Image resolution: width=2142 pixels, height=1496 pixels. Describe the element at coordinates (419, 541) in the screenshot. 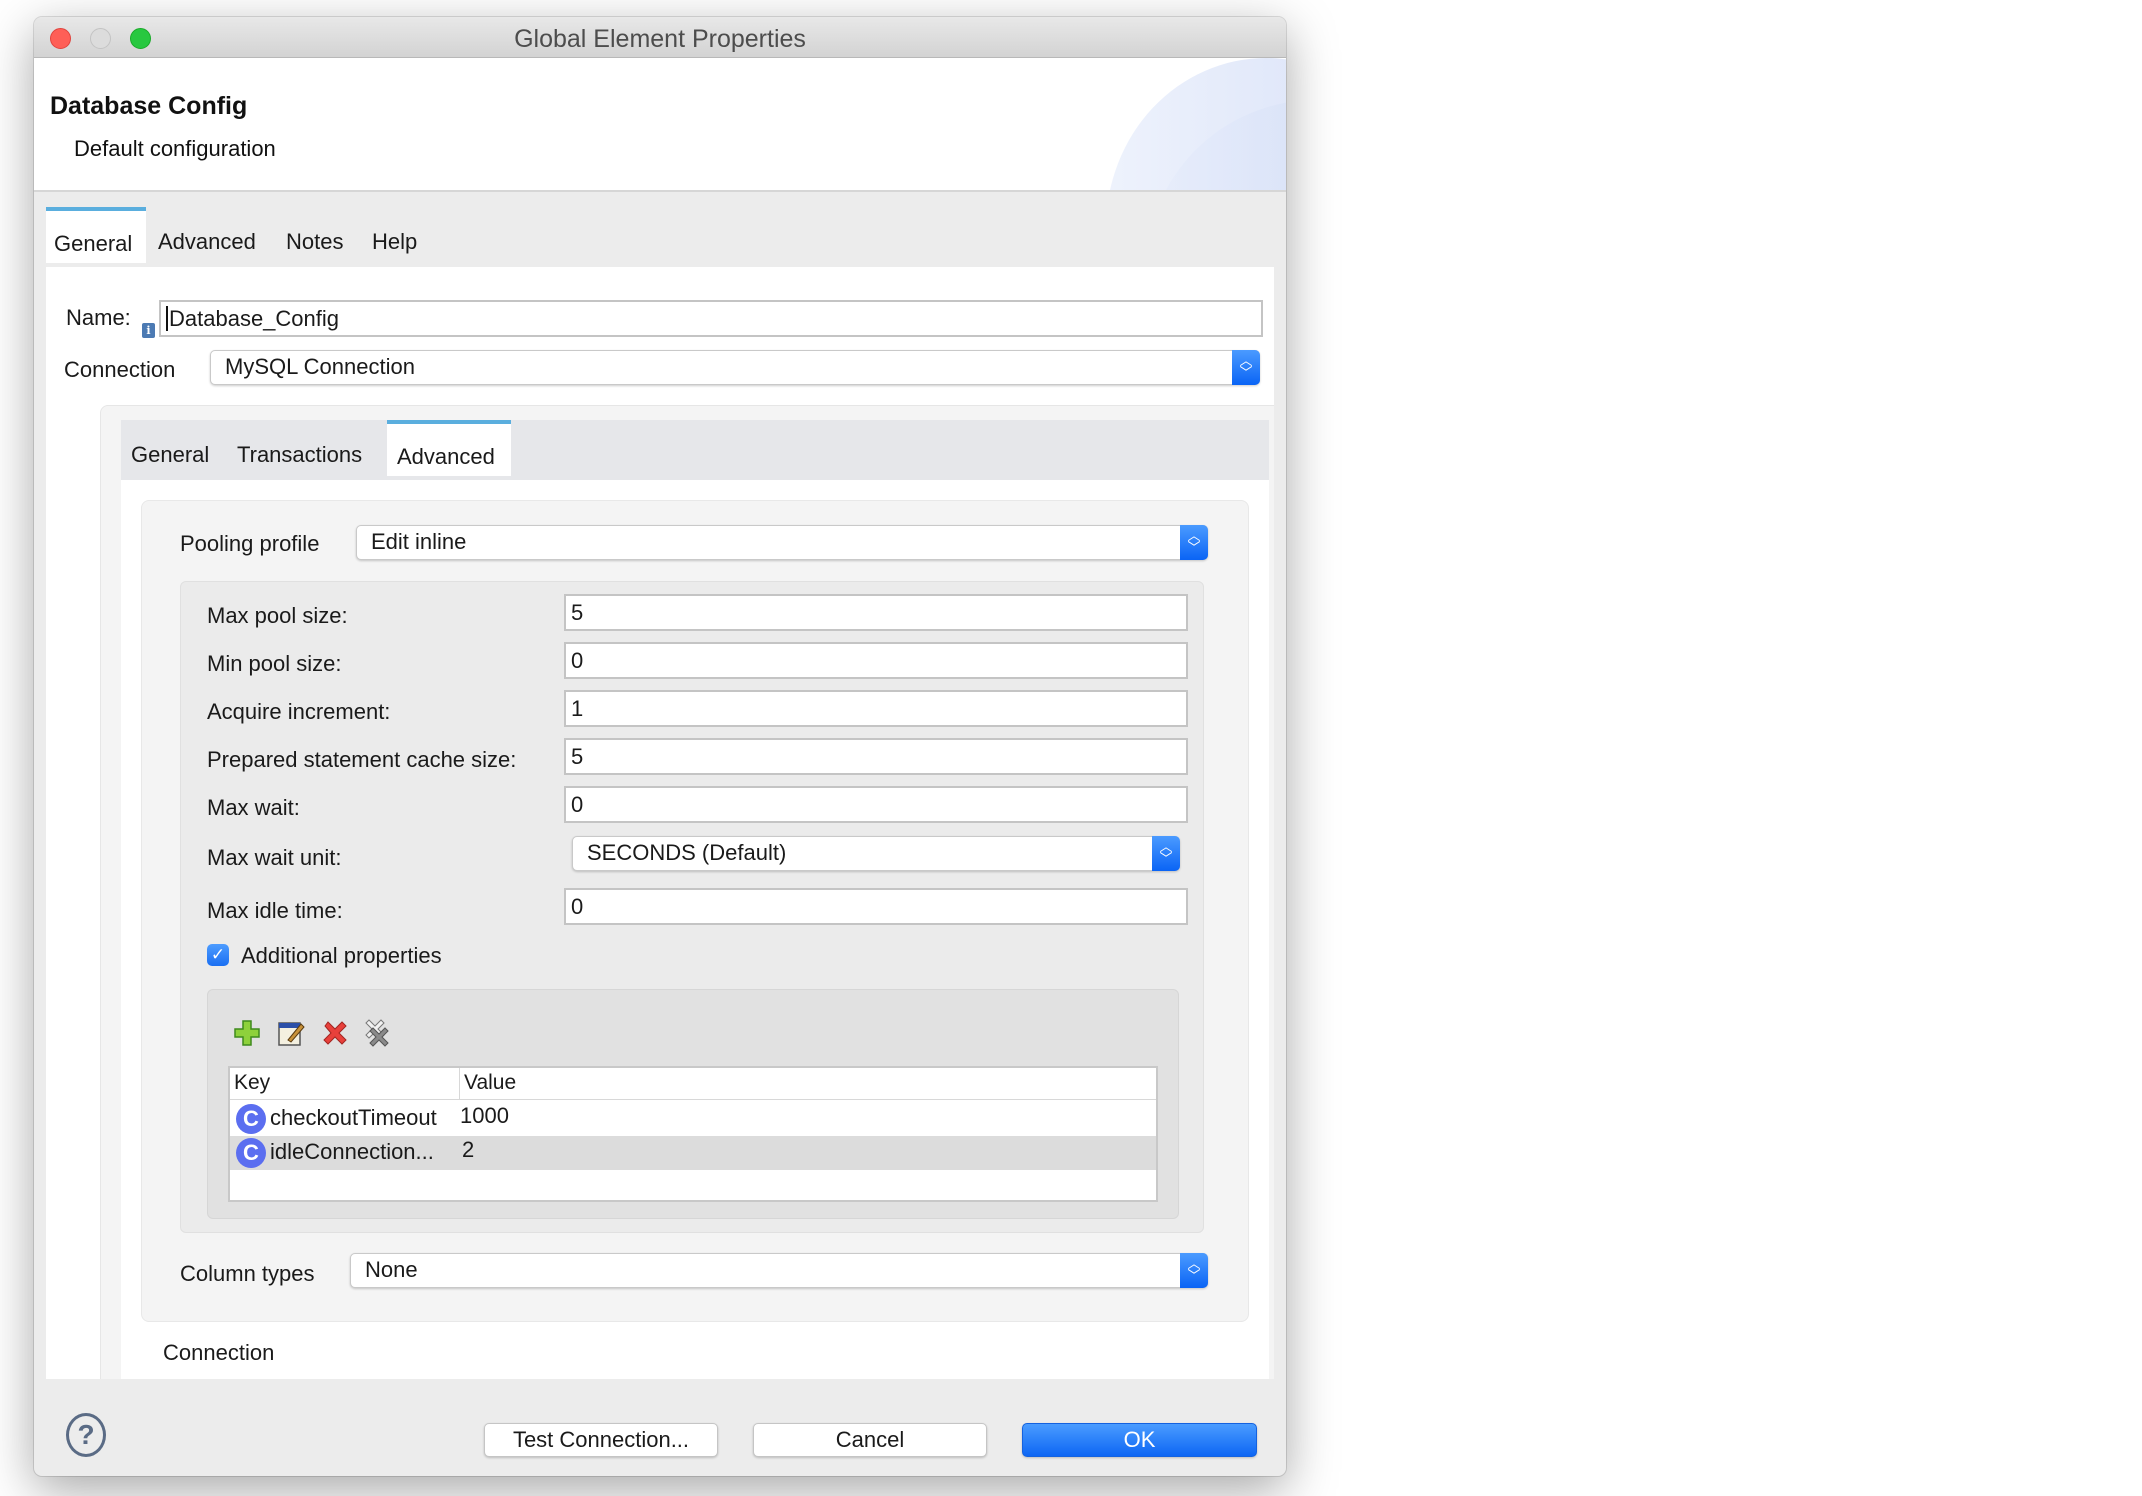

I see `pooling-profile-value: Edit inline` at that location.